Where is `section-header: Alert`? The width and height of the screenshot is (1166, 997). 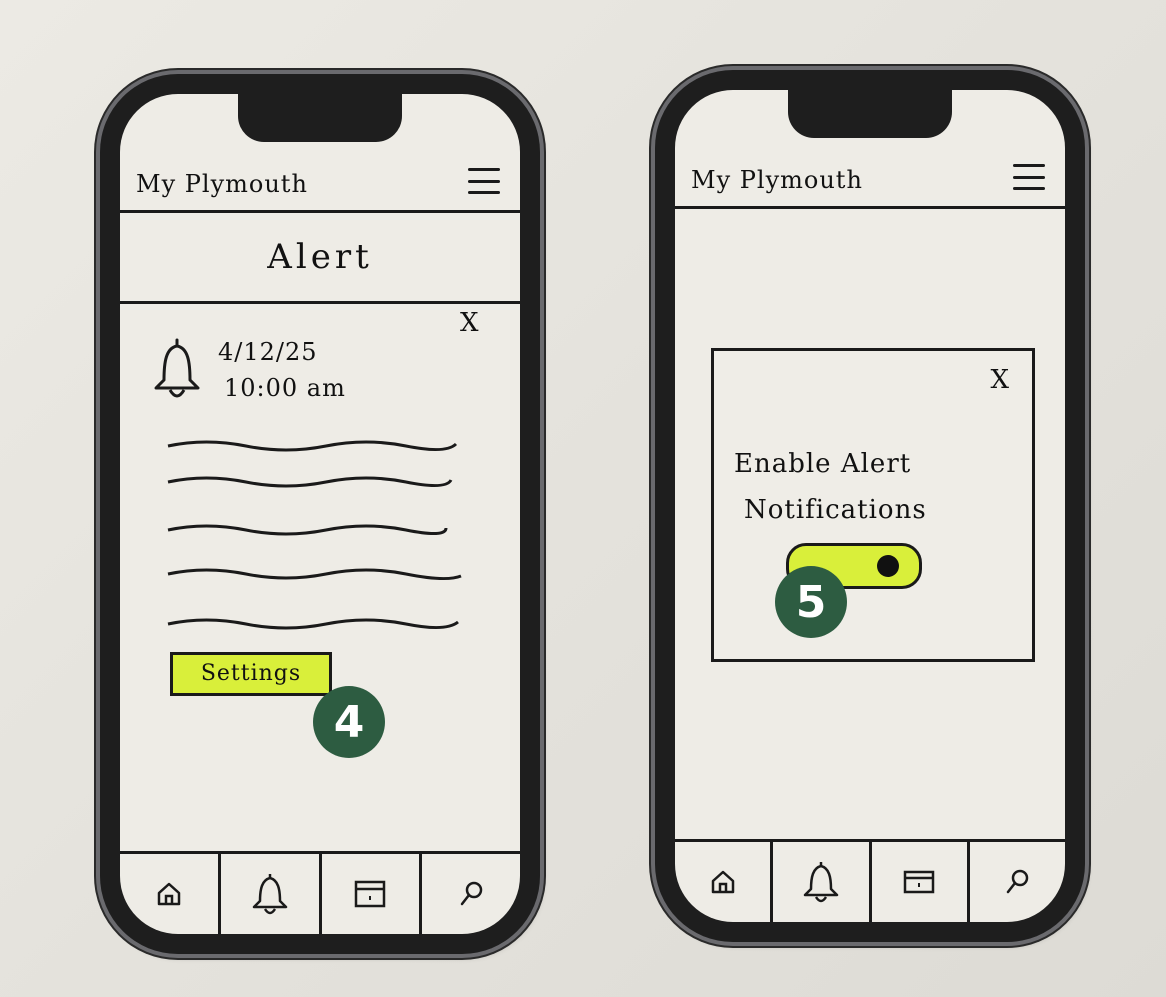 section-header: Alert is located at coordinates (320, 258).